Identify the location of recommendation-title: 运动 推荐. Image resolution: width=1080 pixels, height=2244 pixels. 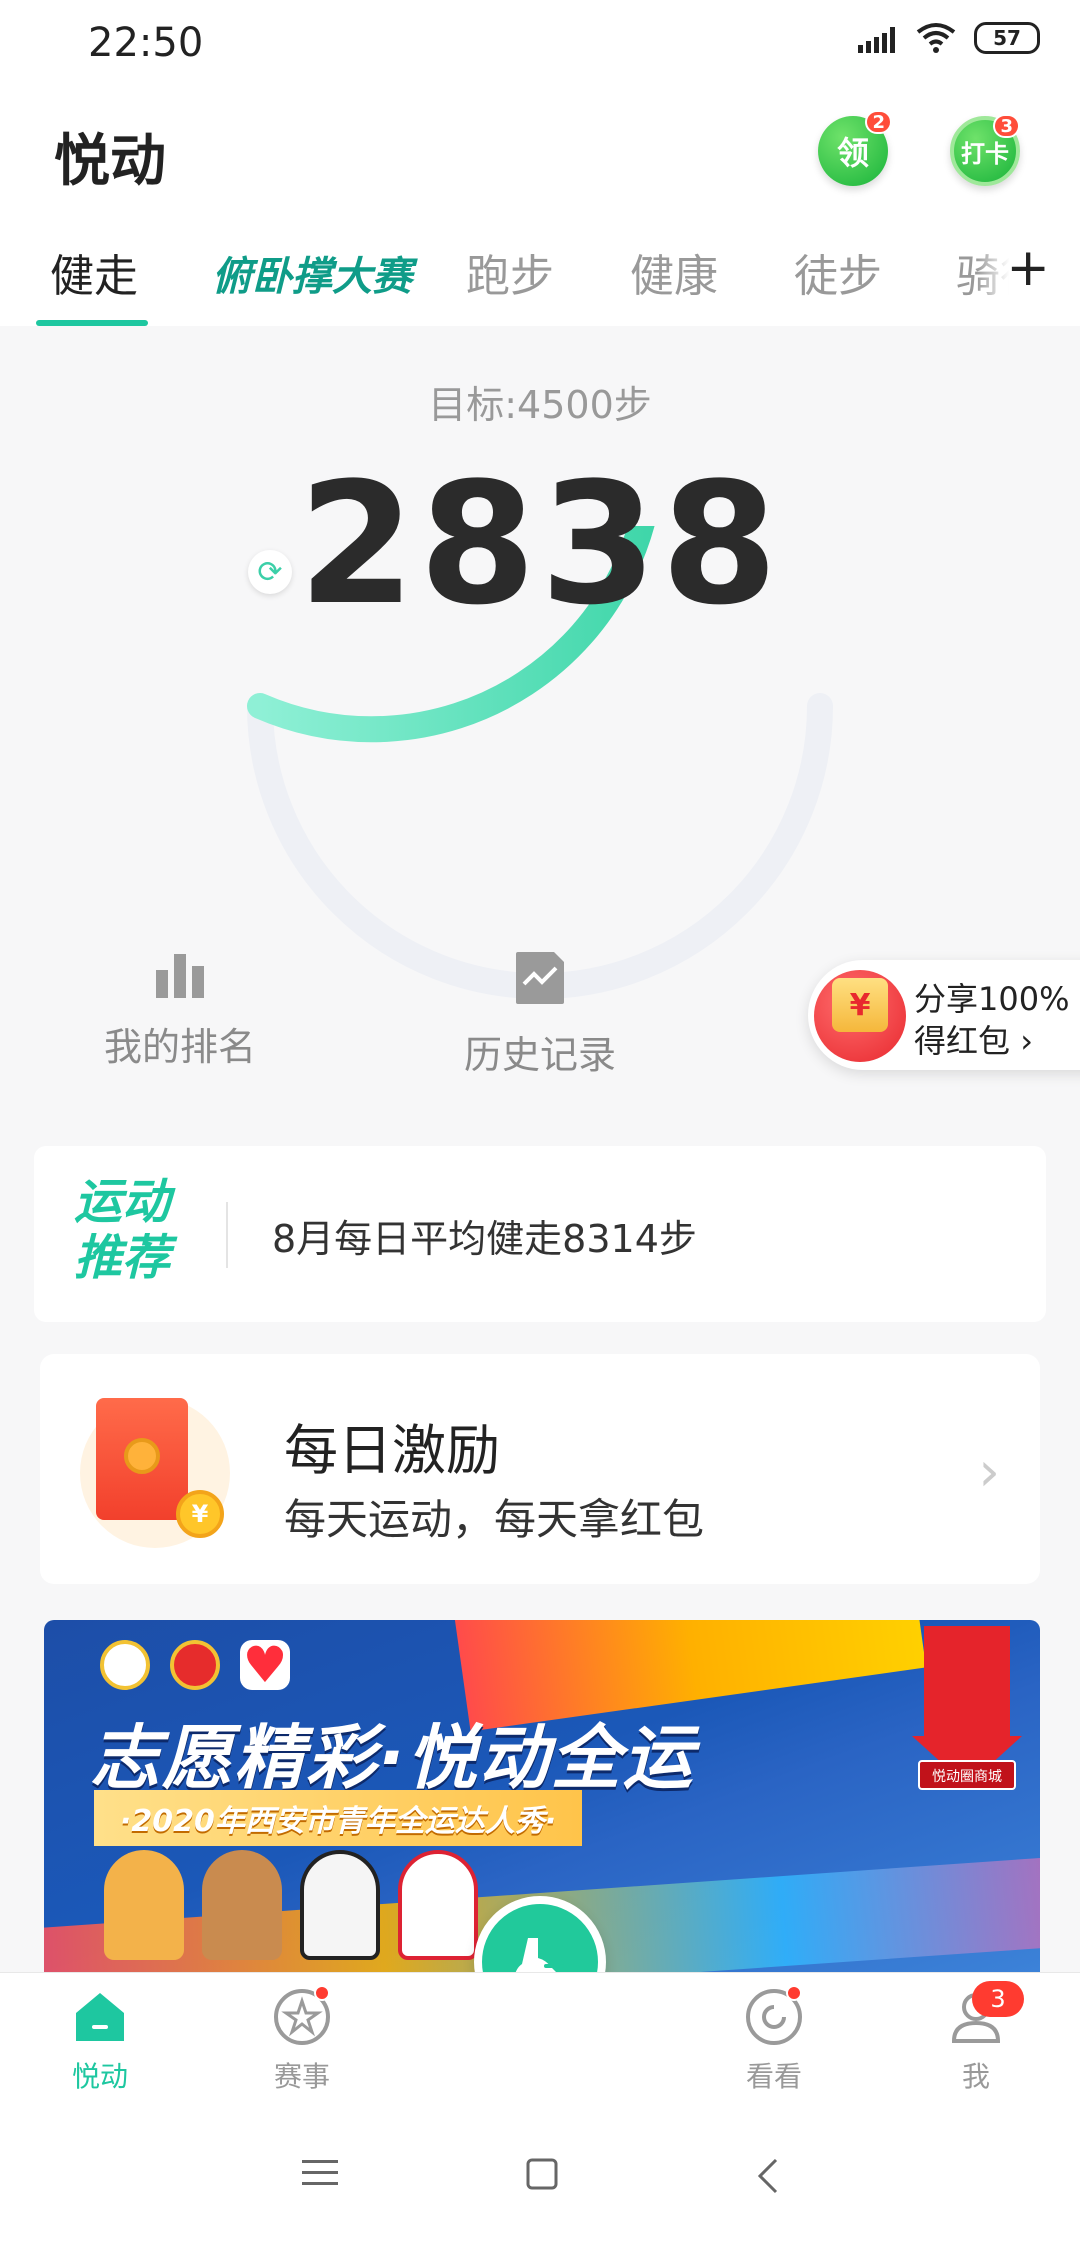
(122, 1230).